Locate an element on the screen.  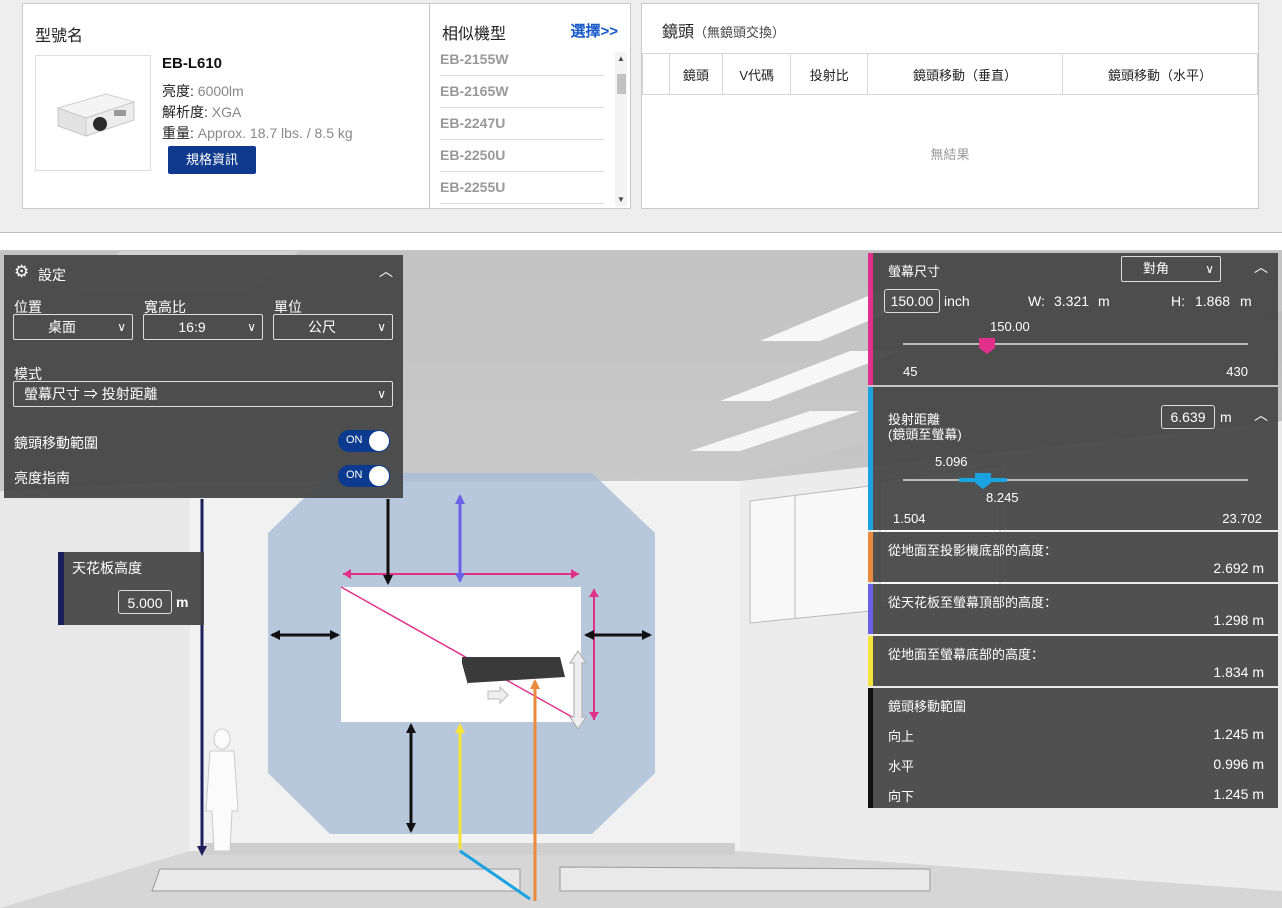
screen-size-slider-track is located at coordinates (1075, 344).